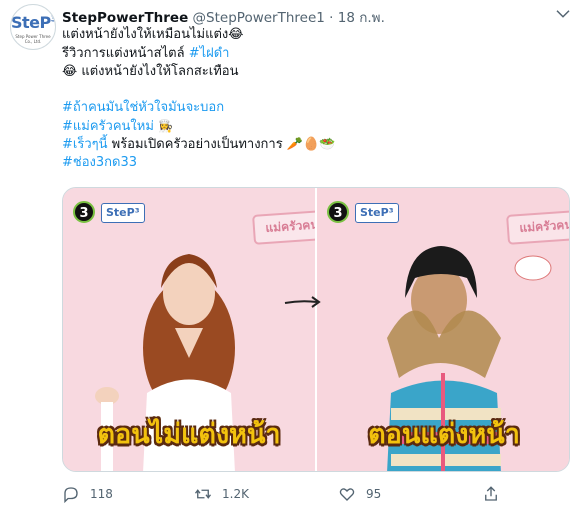 The height and width of the screenshot is (517, 584). What do you see at coordinates (203, 494) in the screenshot?
I see `retweet-icon` at bounding box center [203, 494].